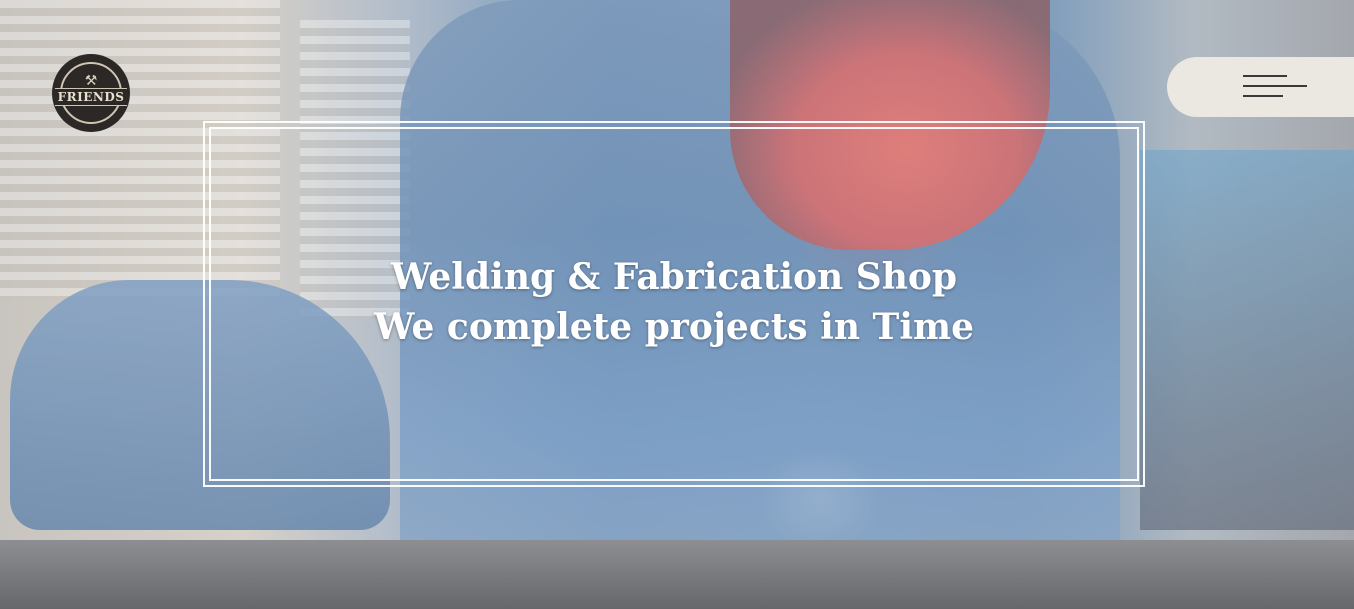 This screenshot has width=1354, height=609. Describe the element at coordinates (1275, 87) in the screenshot. I see `hamburger-menu-icon` at that location.